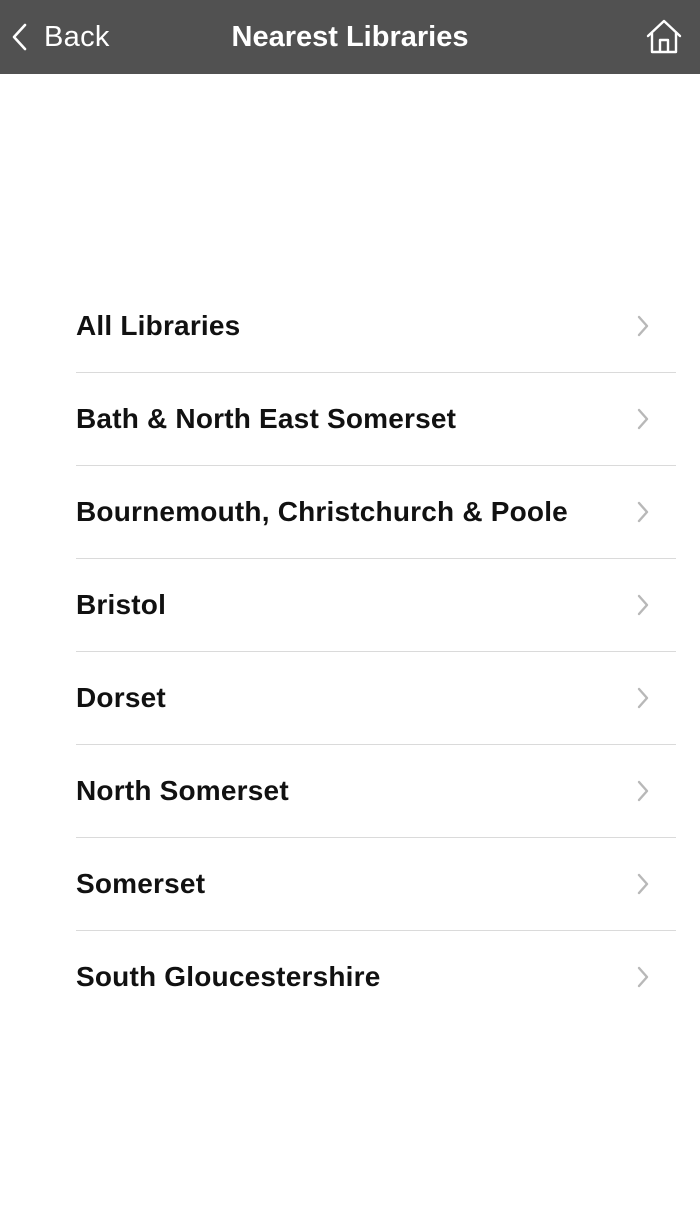 This screenshot has height=1210, width=700. What do you see at coordinates (77, 36) in the screenshot?
I see `back-button-label: Back` at bounding box center [77, 36].